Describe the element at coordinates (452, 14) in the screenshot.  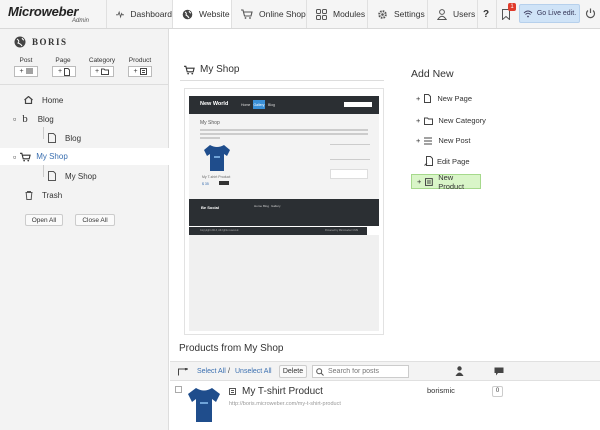
I see `nav-users: Users` at that location.